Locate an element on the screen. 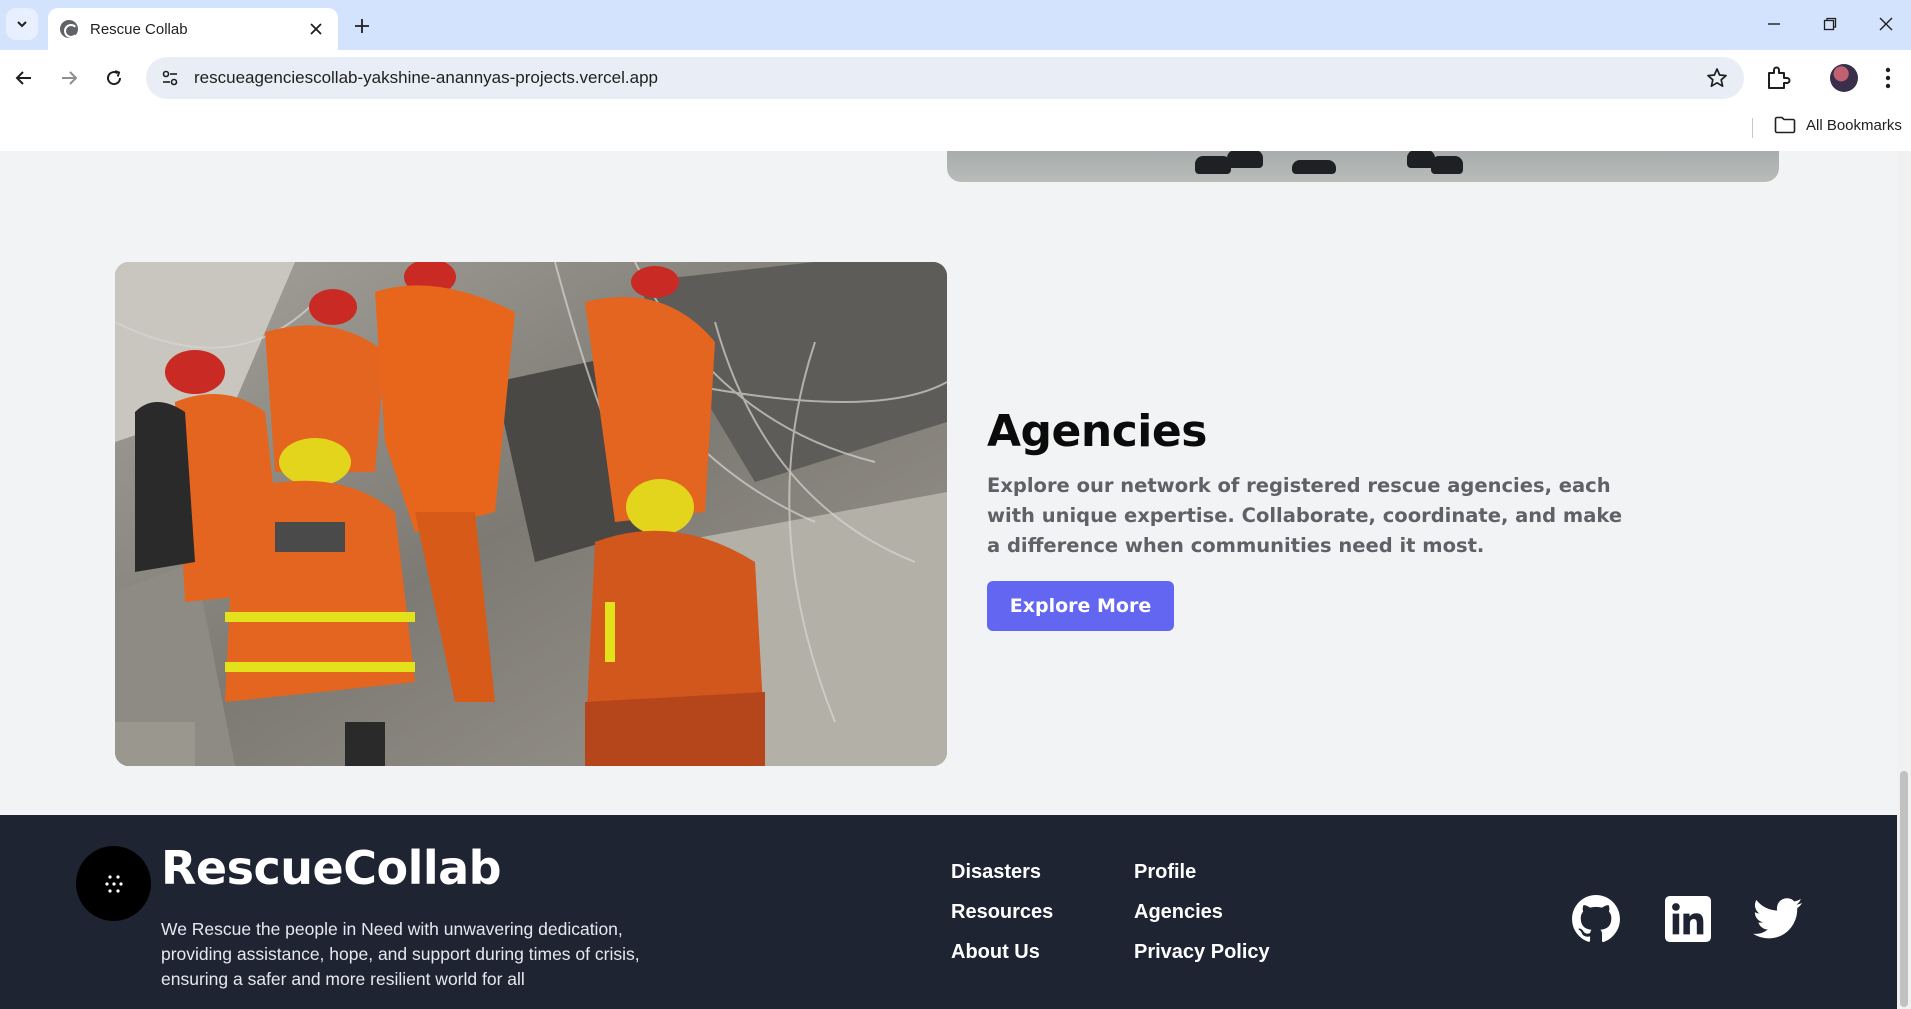 The width and height of the screenshot is (1911, 1009). github-icon is located at coordinates (1596, 919).